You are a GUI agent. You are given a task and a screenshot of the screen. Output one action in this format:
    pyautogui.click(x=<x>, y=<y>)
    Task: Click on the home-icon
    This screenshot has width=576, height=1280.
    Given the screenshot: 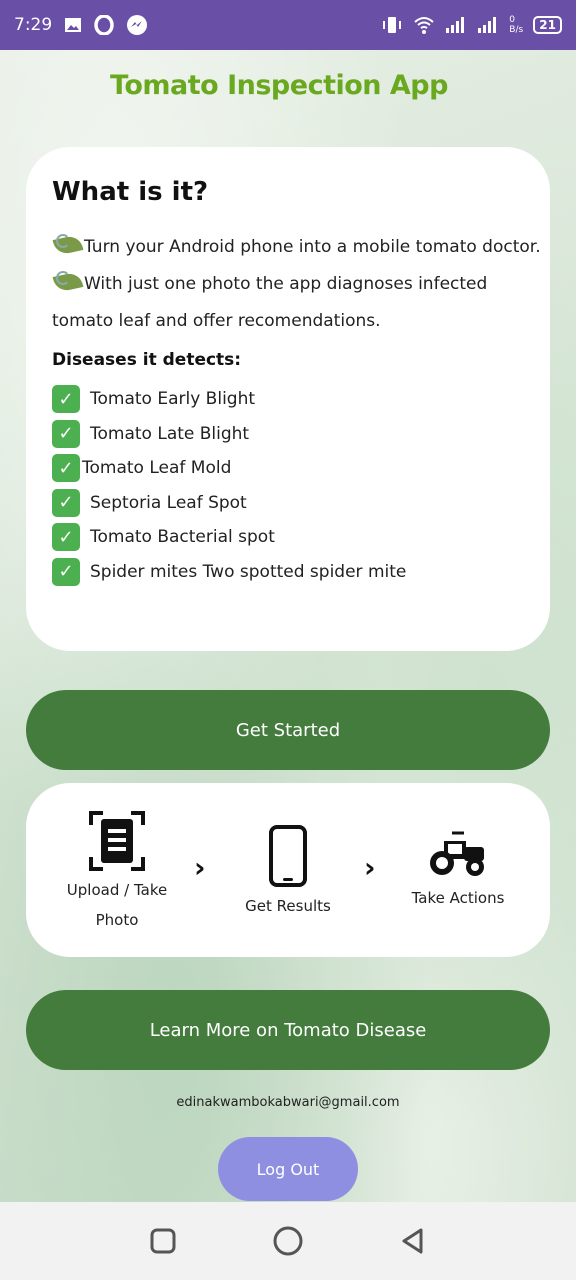 What is the action you would take?
    pyautogui.click(x=288, y=1241)
    